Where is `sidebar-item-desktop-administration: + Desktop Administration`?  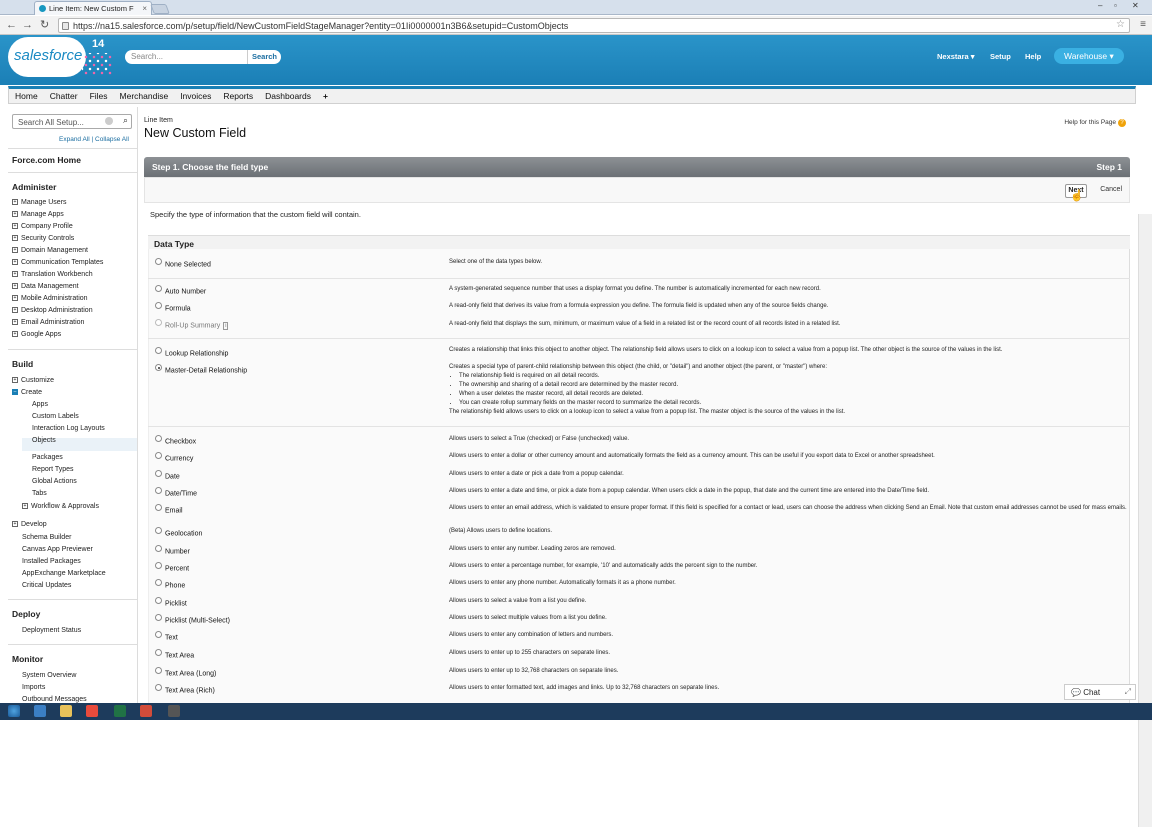 sidebar-item-desktop-administration: + Desktop Administration is located at coordinates (52, 310).